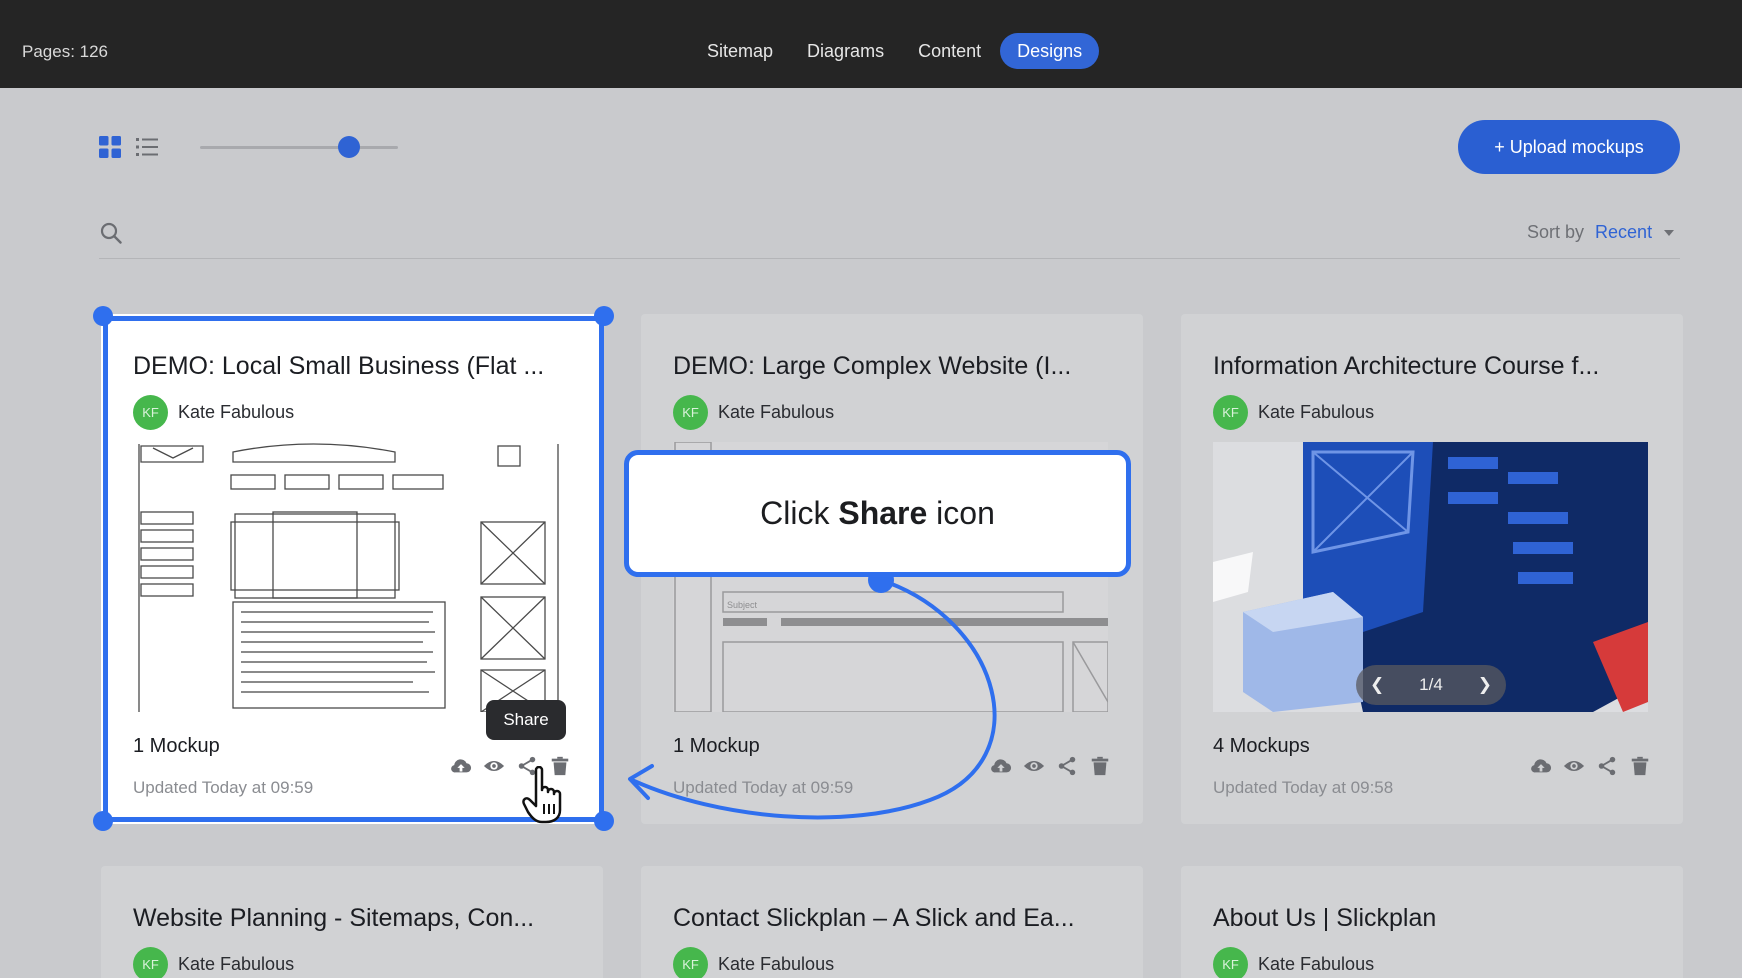 The width and height of the screenshot is (1742, 978). I want to click on wireframe-image, so click(350, 577).